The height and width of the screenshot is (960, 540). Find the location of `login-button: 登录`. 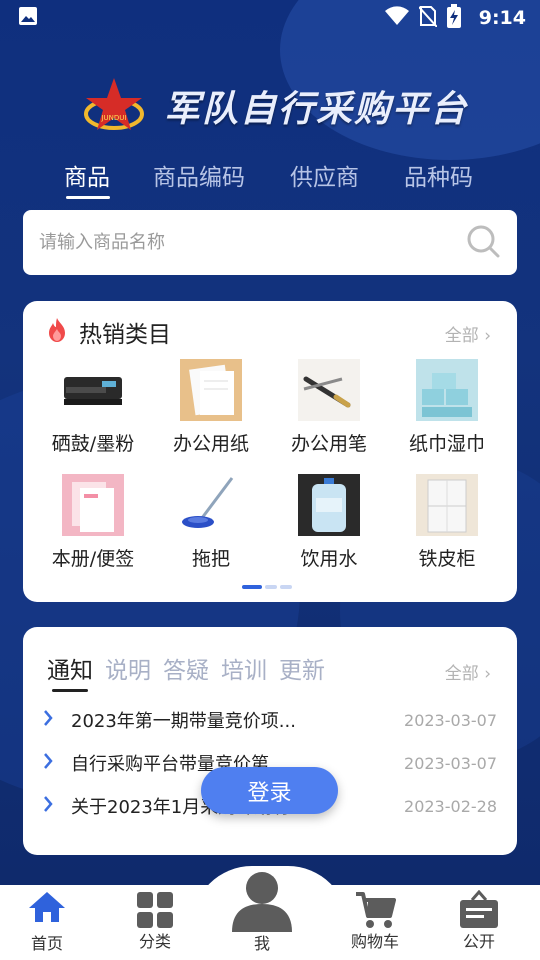

login-button: 登录 is located at coordinates (269, 790).